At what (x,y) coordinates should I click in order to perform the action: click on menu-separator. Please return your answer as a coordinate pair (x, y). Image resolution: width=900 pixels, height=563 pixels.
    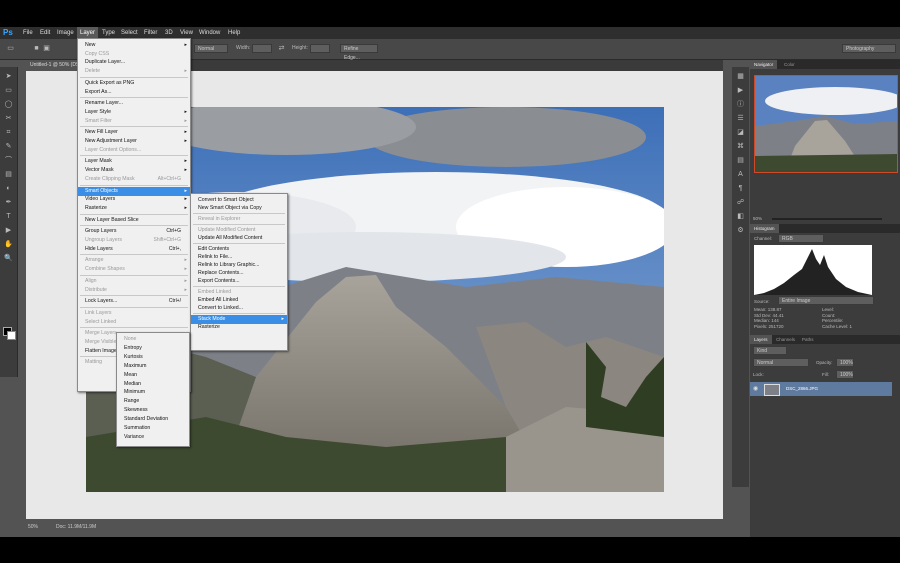
    Looking at the image, I should click on (134, 328).